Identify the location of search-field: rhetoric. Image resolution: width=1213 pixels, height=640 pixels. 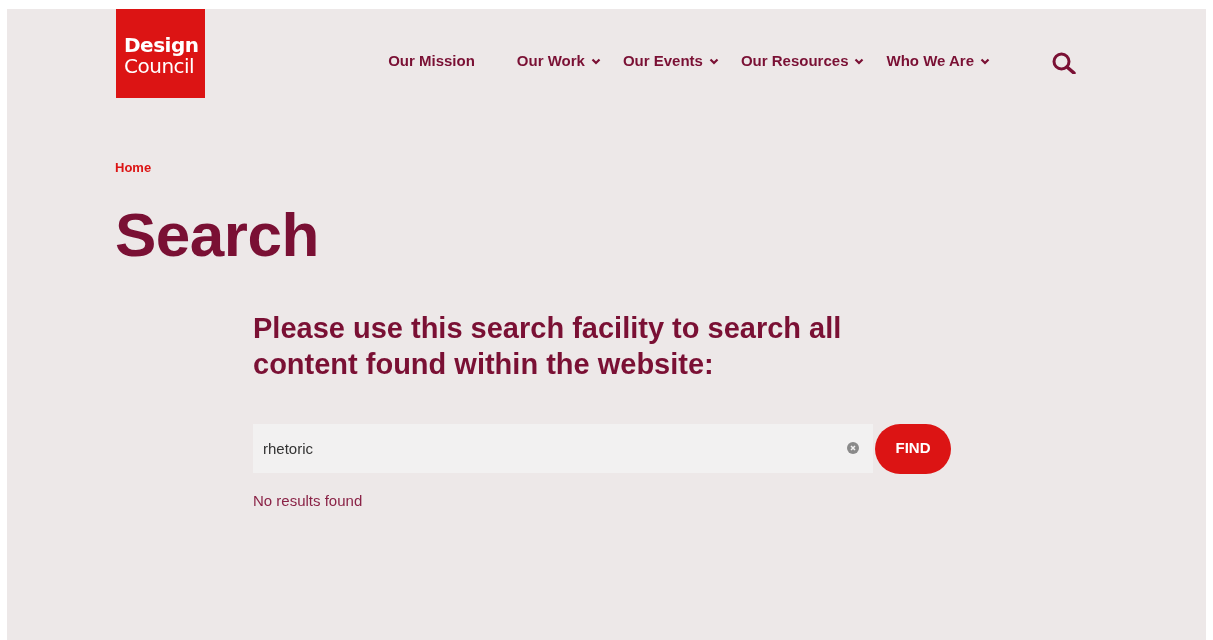
(563, 448).